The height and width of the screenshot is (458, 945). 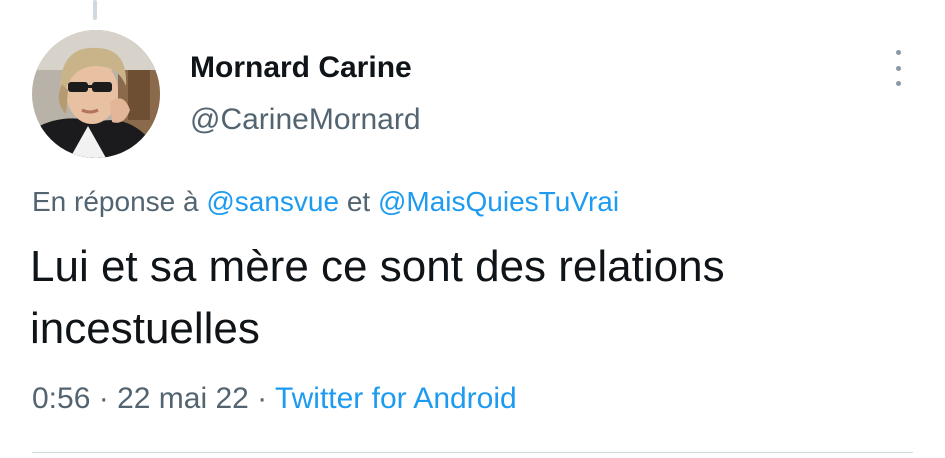 I want to click on avatar-image, so click(x=96, y=94).